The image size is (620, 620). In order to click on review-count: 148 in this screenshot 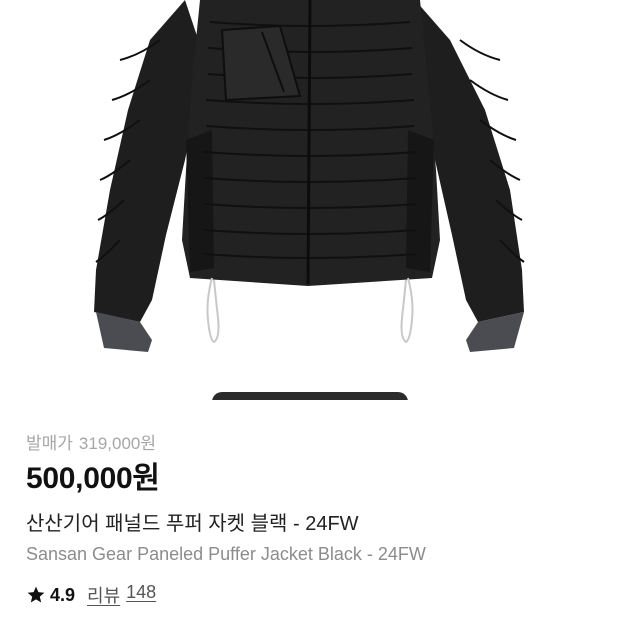, I will do `click(141, 592)`.